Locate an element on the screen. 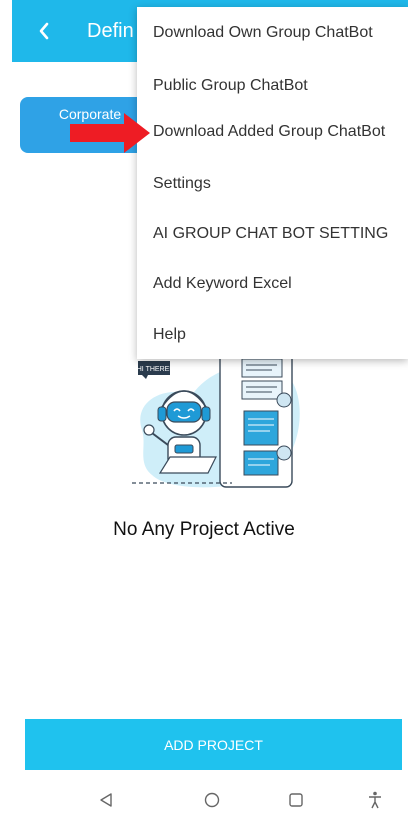 The image size is (408, 825). system-nav-bar is located at coordinates (210, 800).